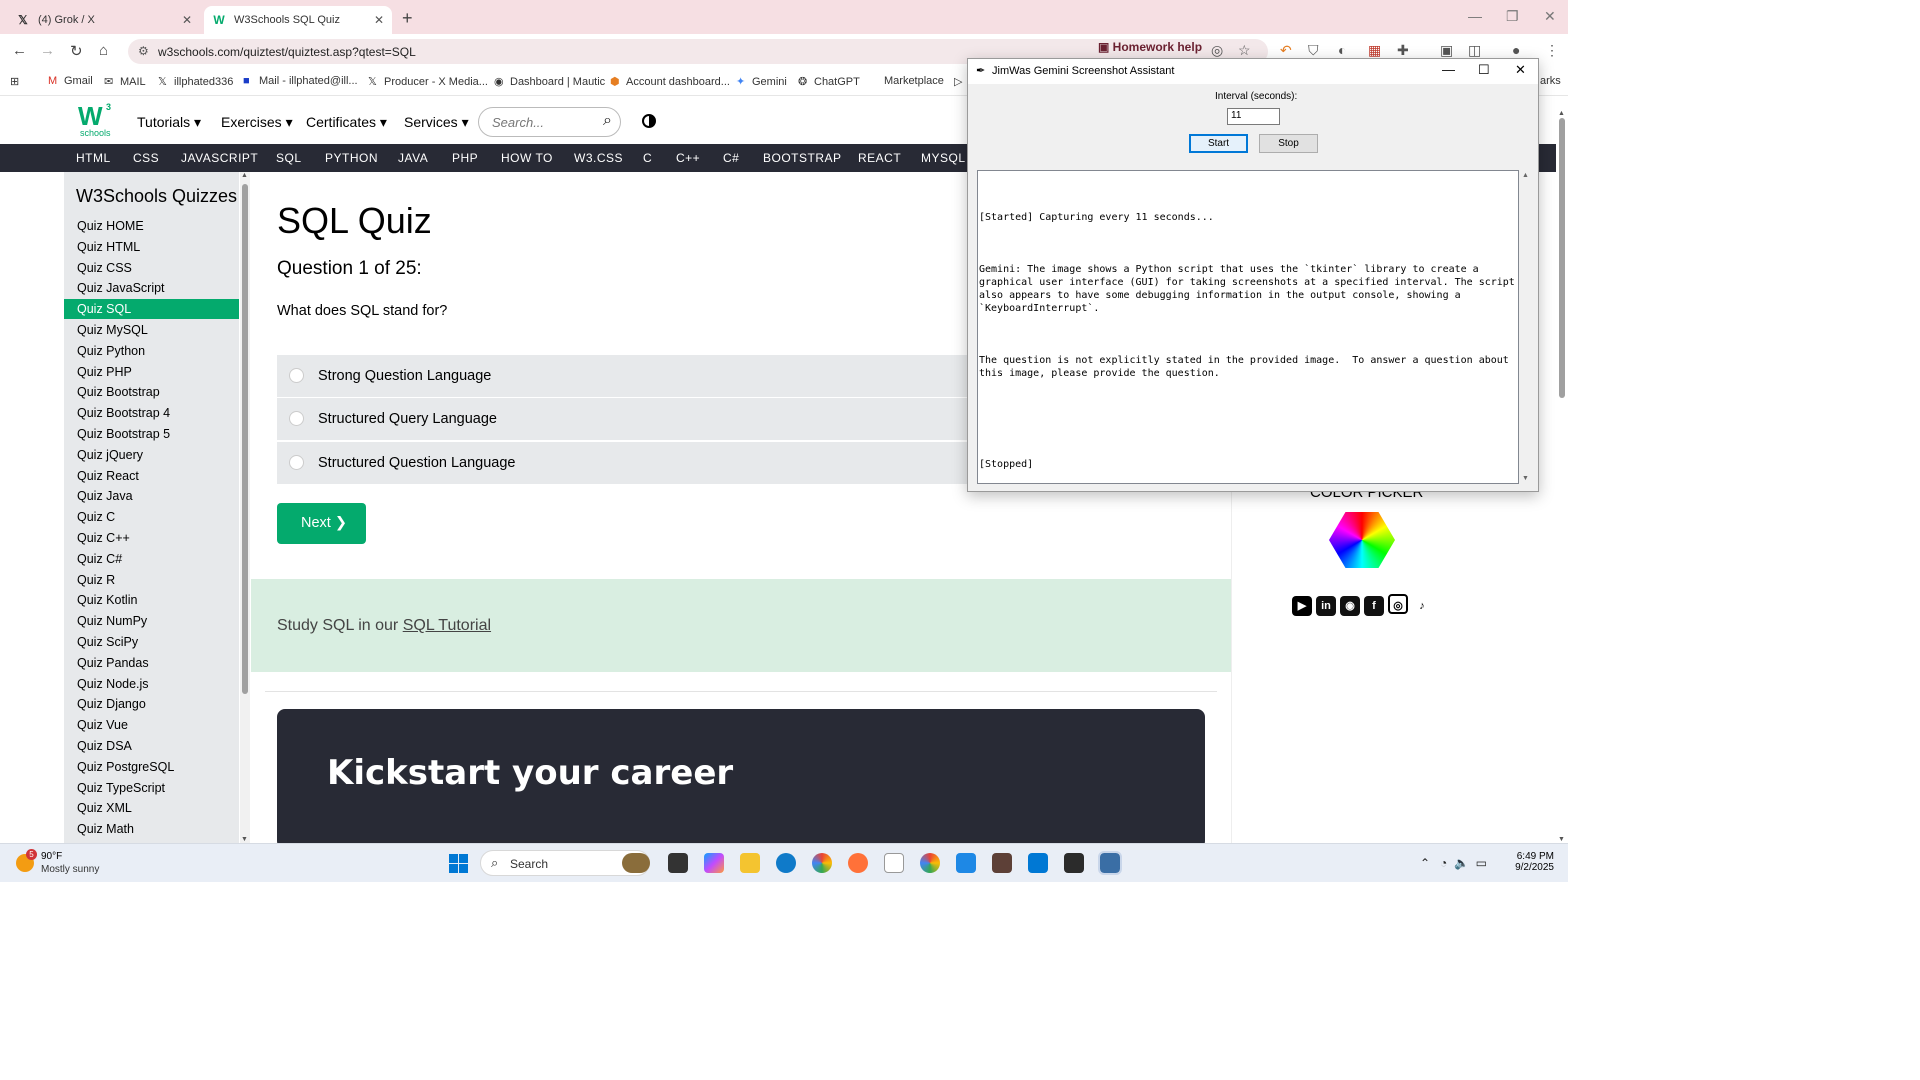  Describe the element at coordinates (1403, 50) in the screenshot. I see `puzzle-icon: ✚` at that location.